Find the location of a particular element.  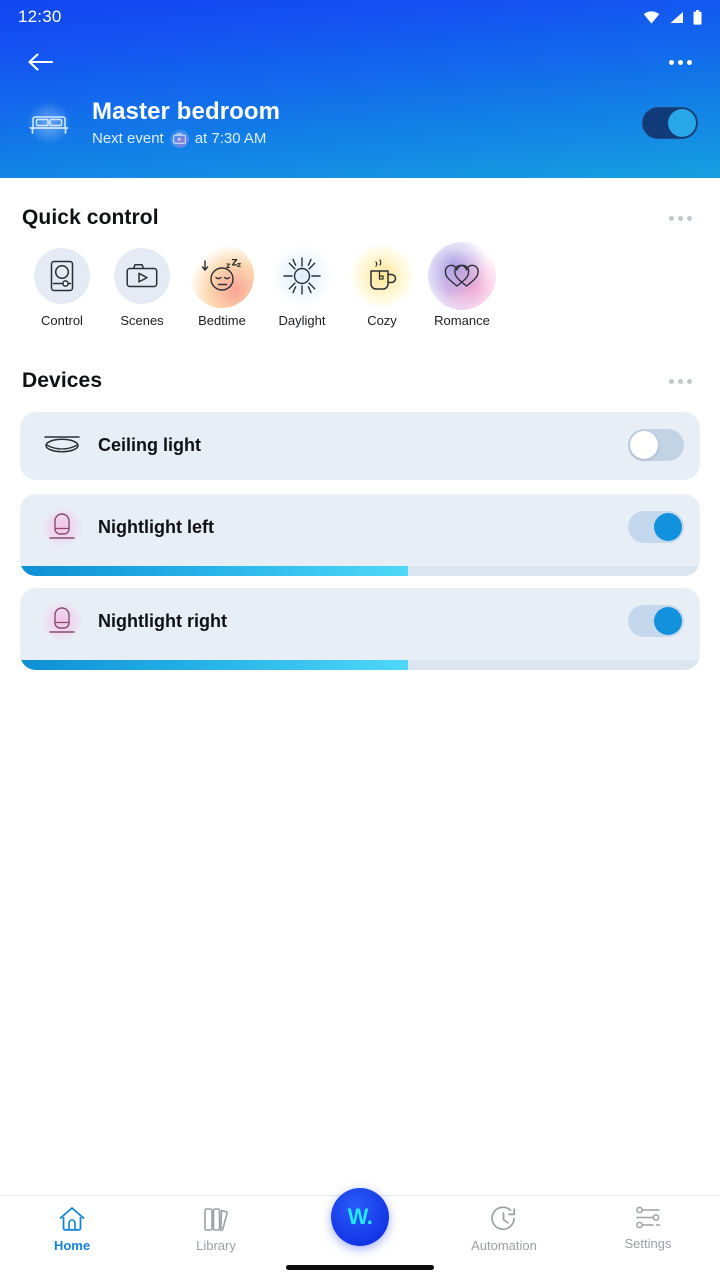

quick-item-romance: Romance is located at coordinates (462, 285).